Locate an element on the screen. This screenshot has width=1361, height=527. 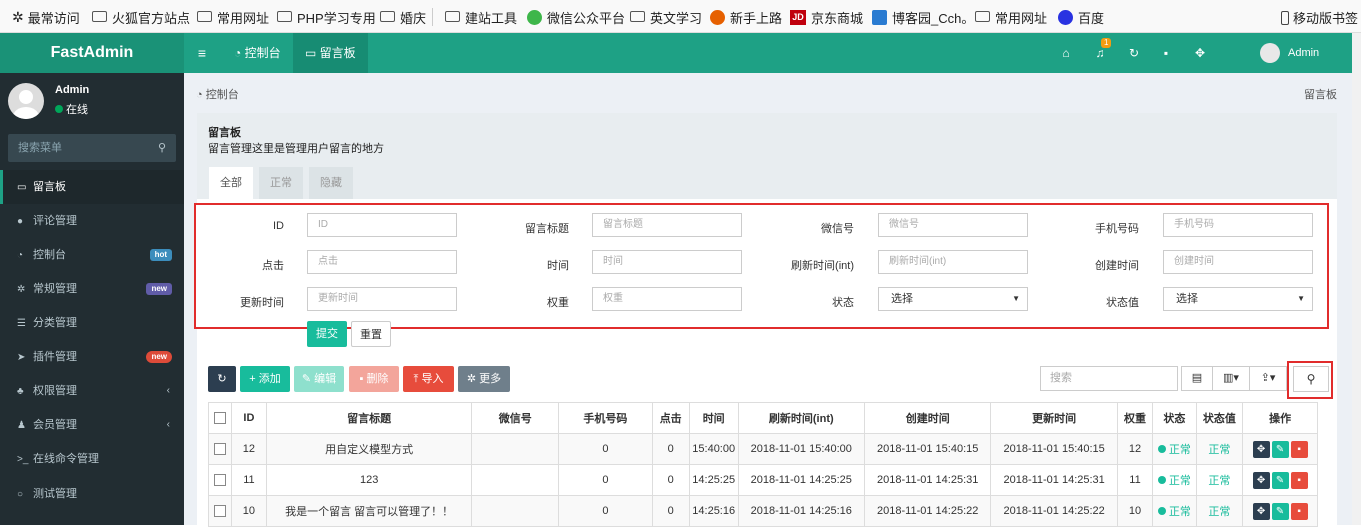
sidebar-search-input: 搜索菜单 ⚲ is located at coordinates (92, 148).